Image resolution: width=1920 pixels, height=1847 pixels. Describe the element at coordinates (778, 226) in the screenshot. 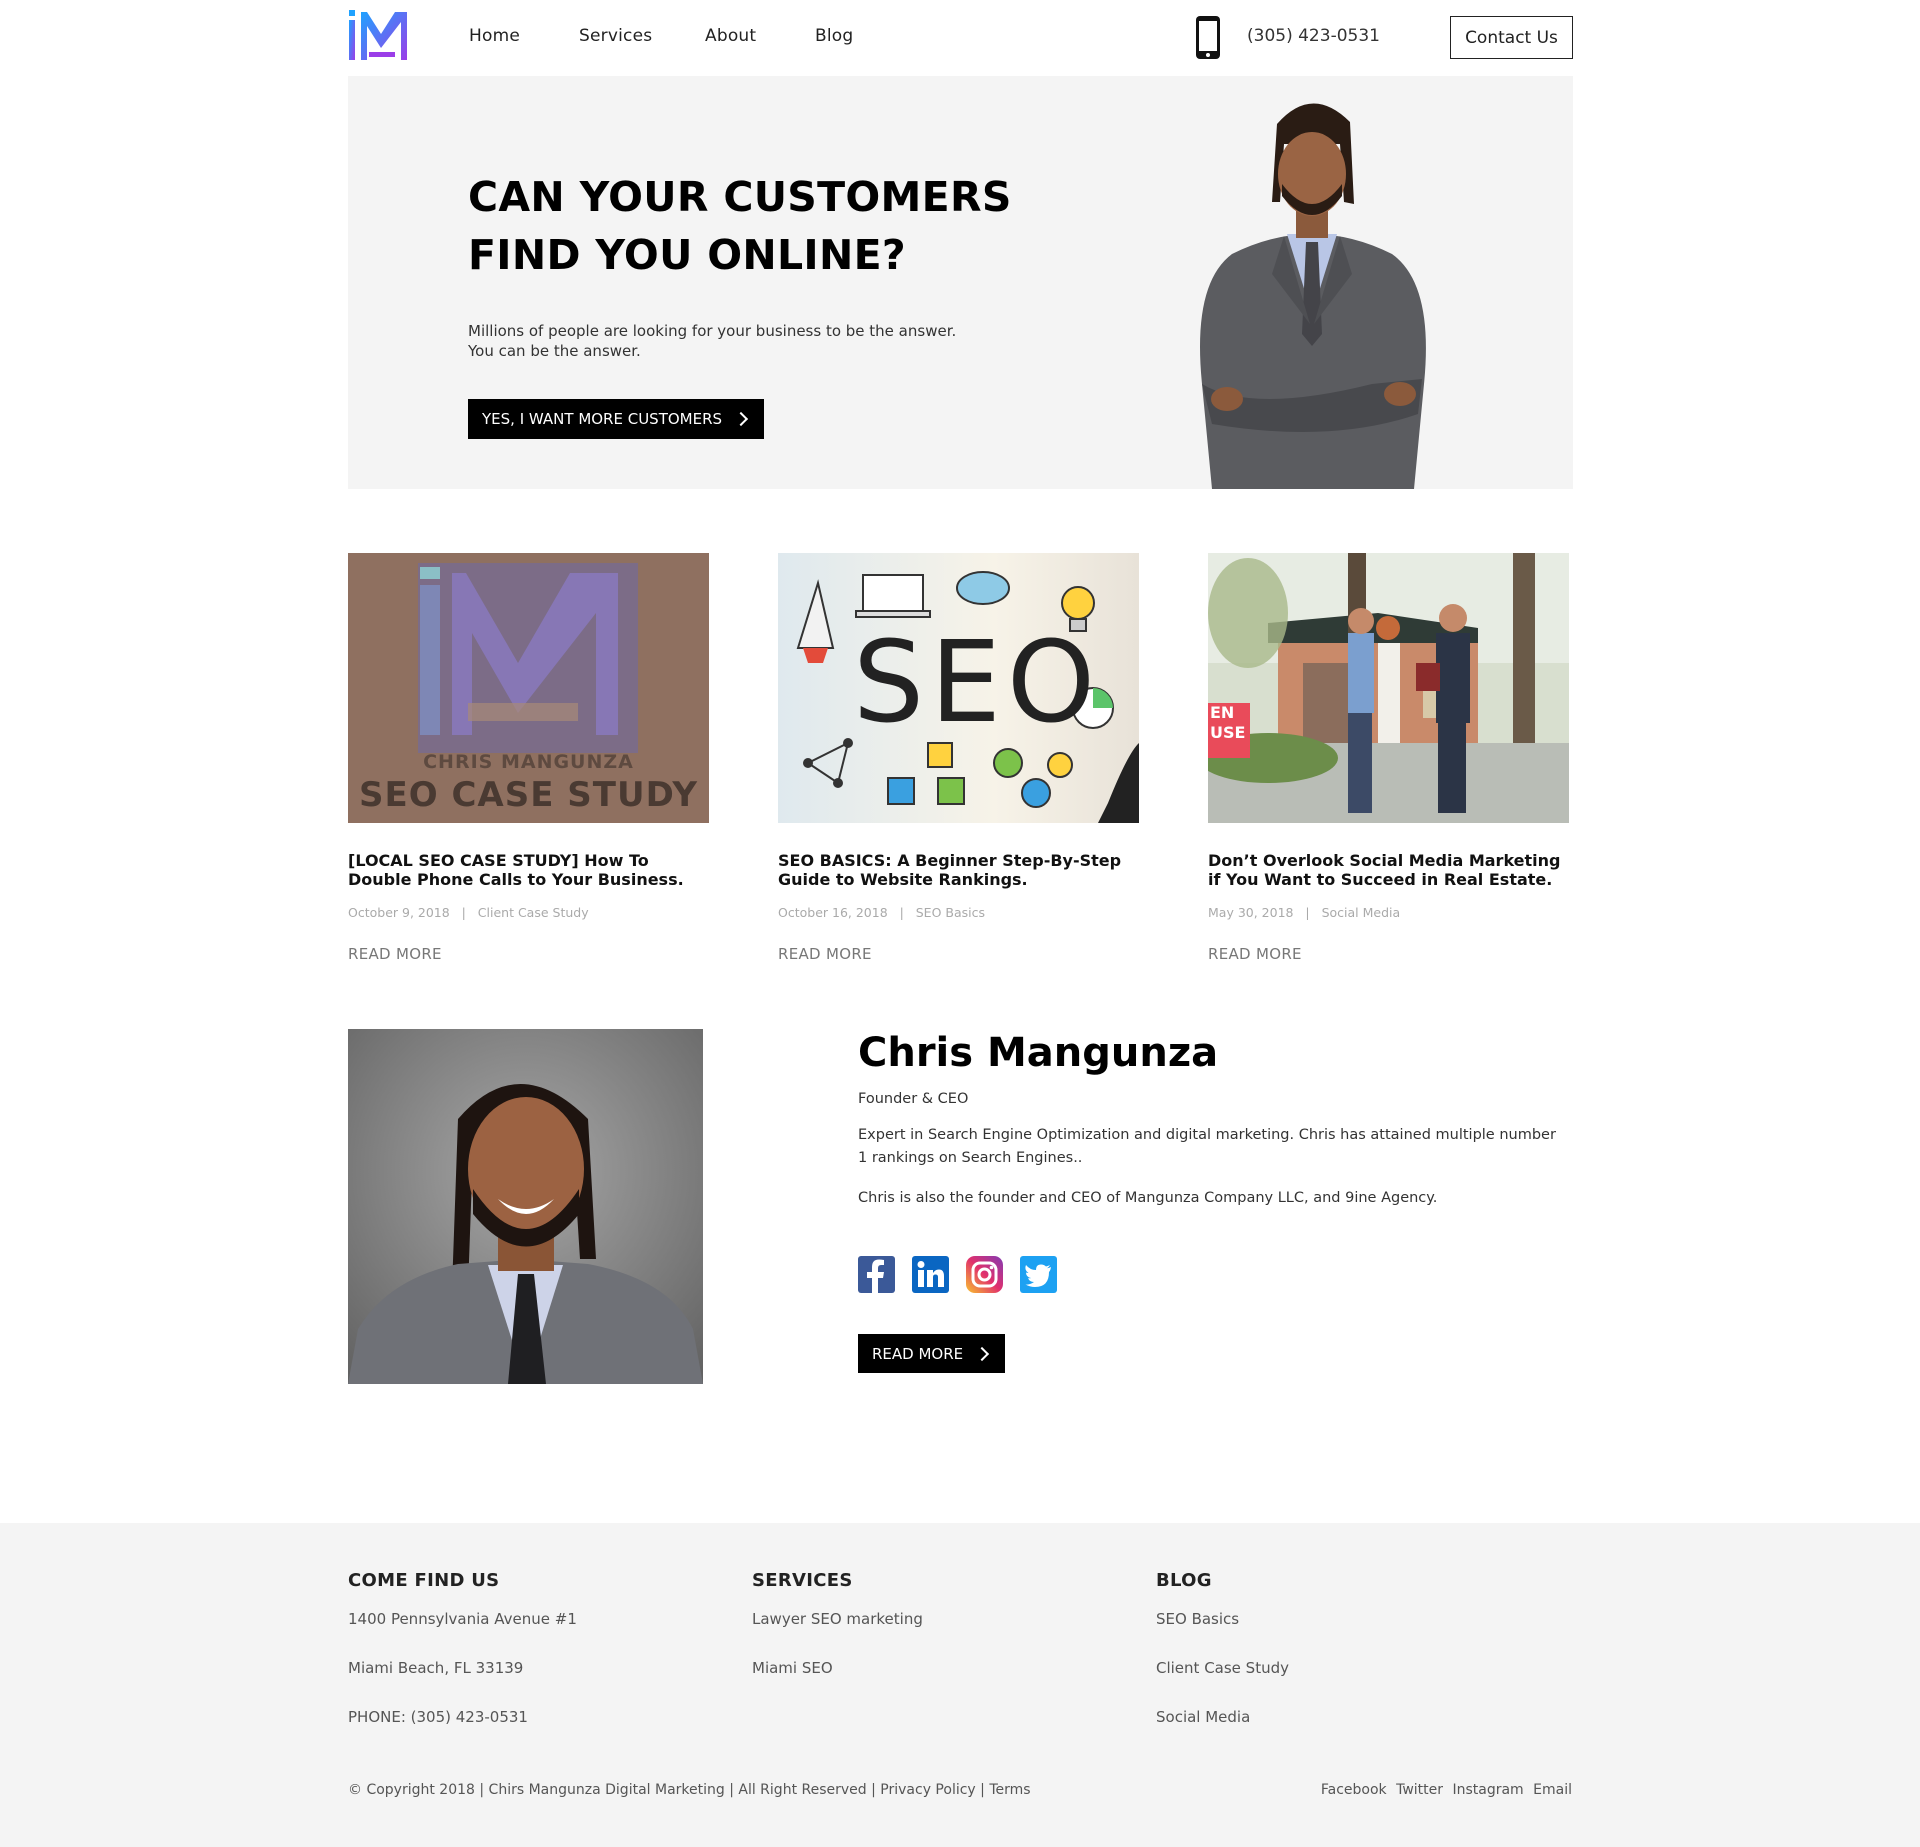

I see `hero-title: CAN YOUR CUSTOMERS FIND YOU ONLINE?` at that location.